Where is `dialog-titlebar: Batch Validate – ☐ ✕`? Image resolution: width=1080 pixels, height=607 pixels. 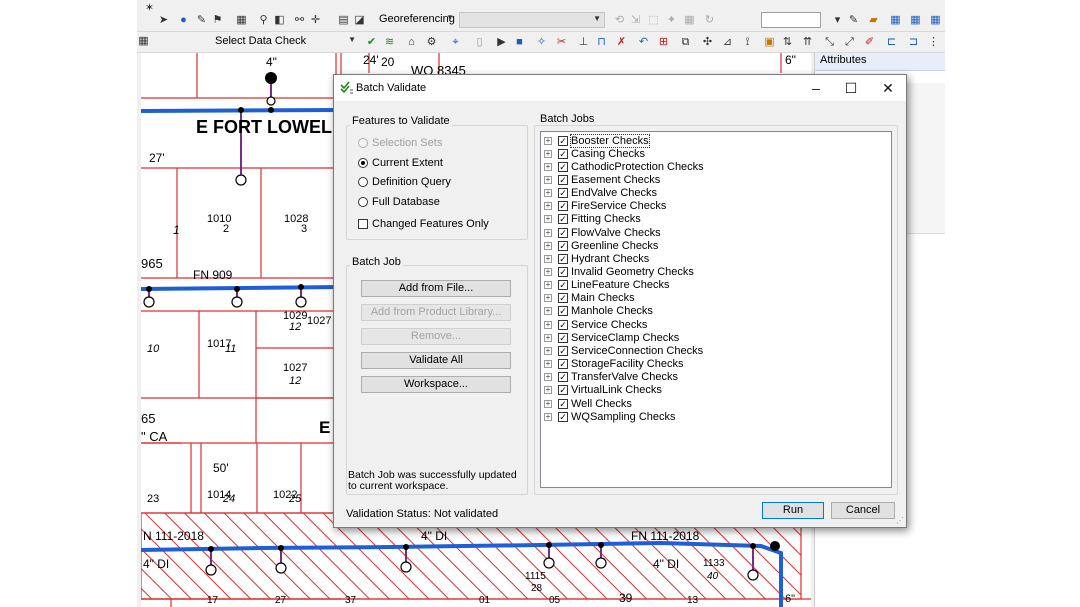 dialog-titlebar: Batch Validate – ☐ ✕ is located at coordinates (620, 88).